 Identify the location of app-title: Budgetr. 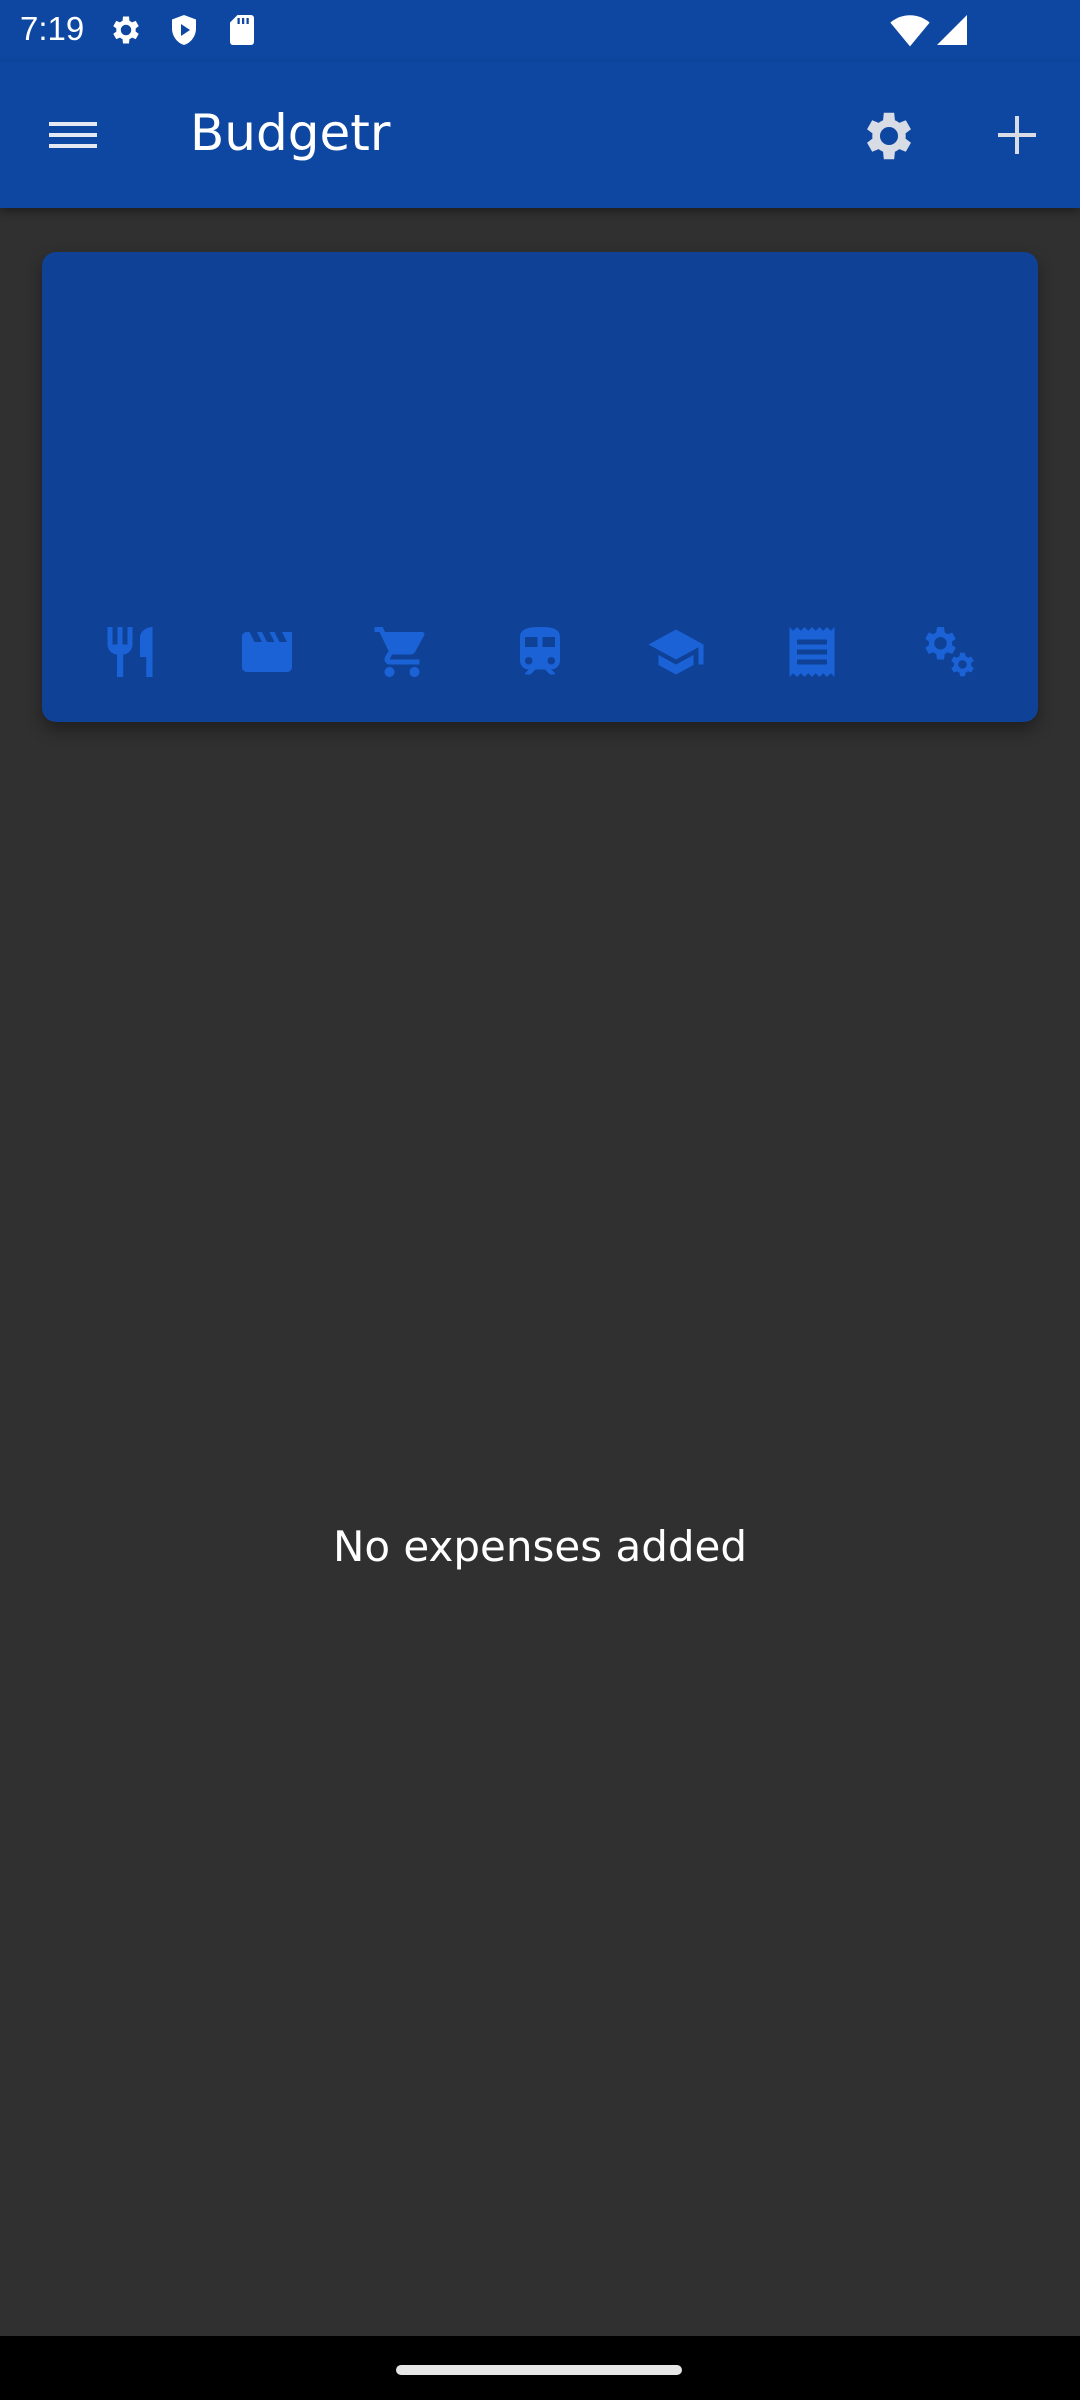
(290, 133).